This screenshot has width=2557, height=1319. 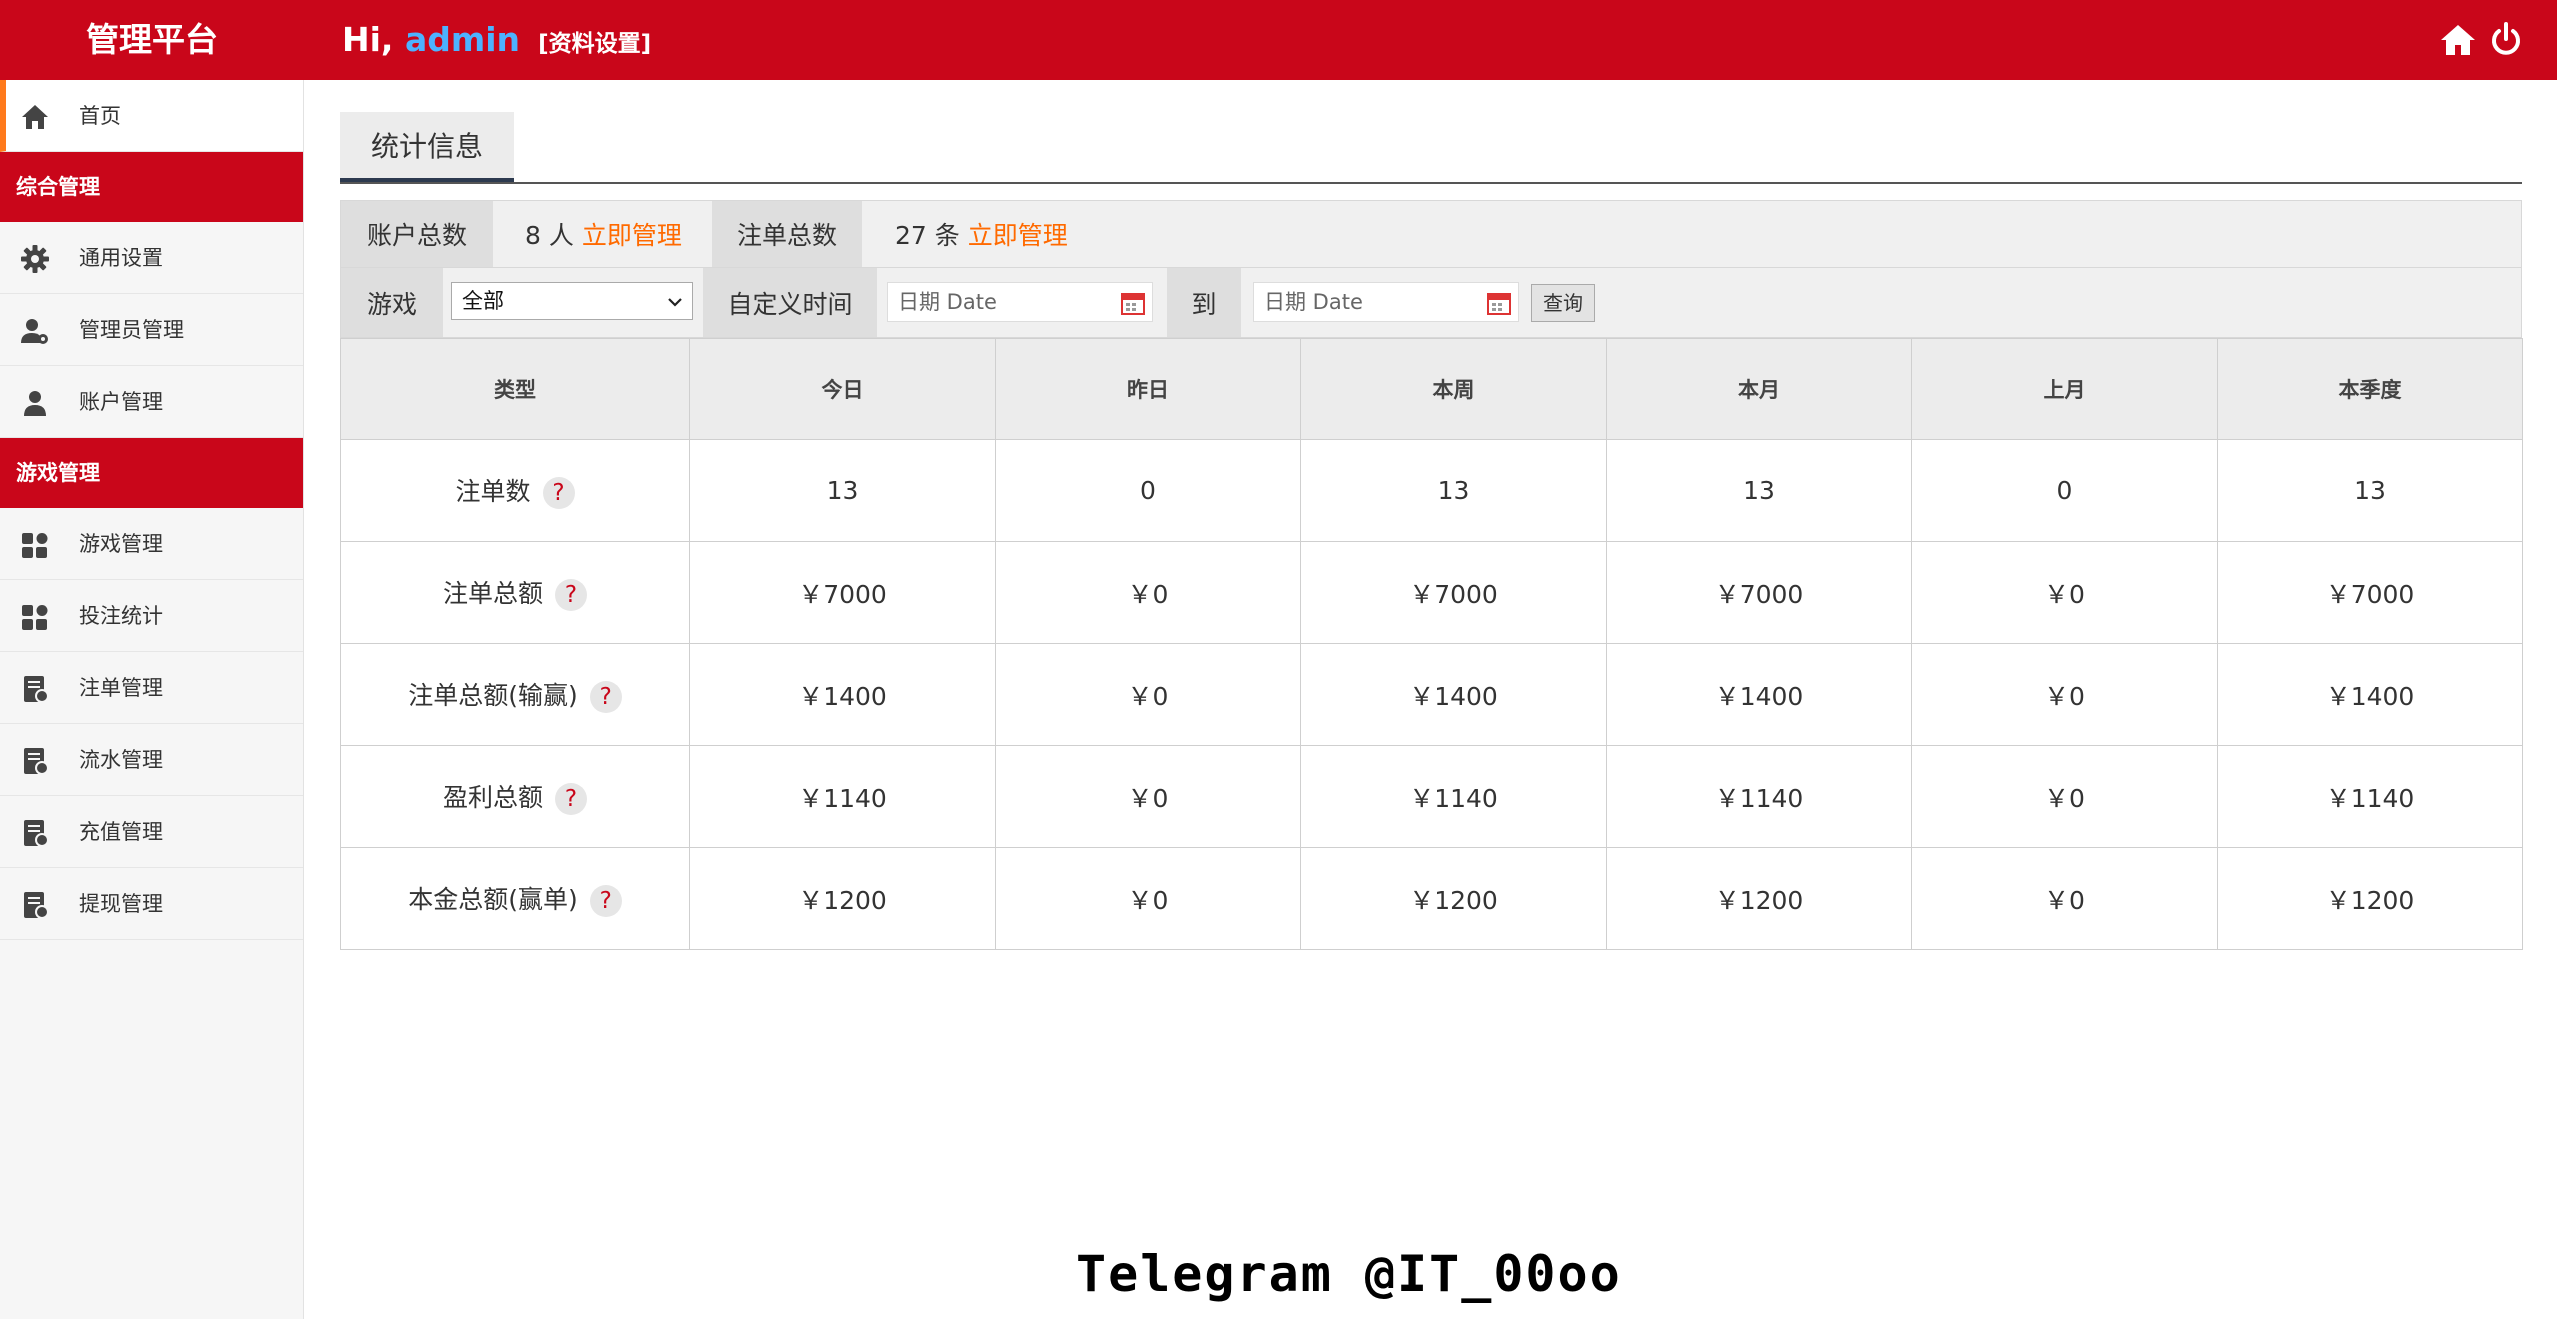 What do you see at coordinates (492, 797) in the screenshot?
I see `row-type-label: 盈利总额` at bounding box center [492, 797].